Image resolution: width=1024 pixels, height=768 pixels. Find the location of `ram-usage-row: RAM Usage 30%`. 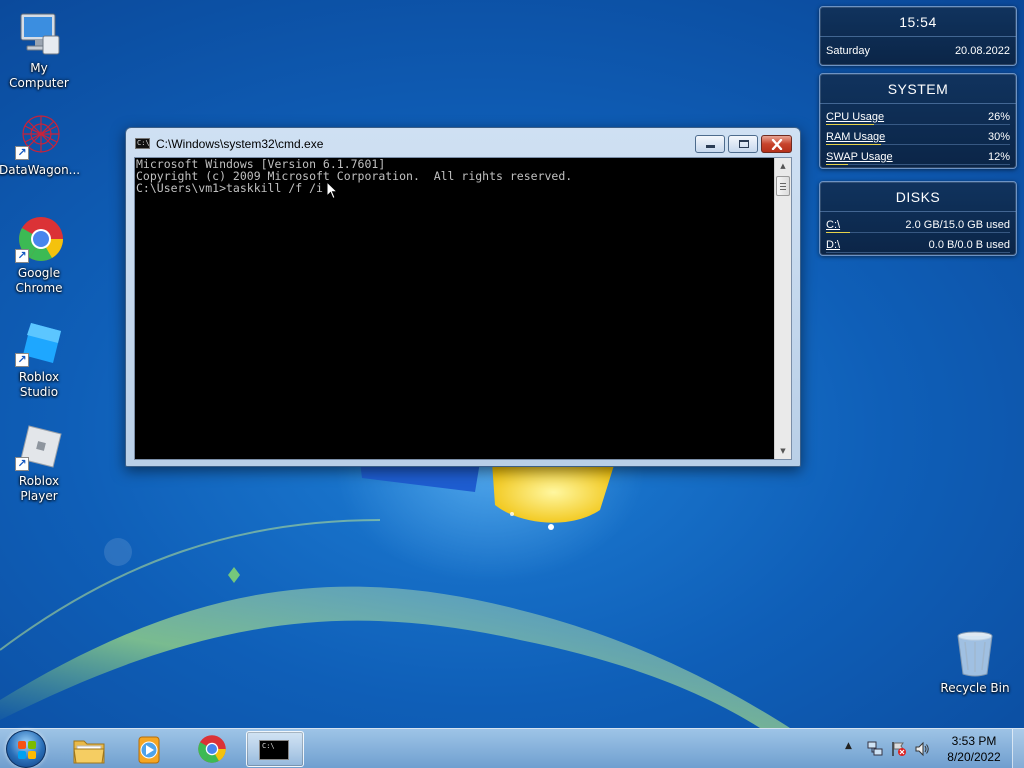

ram-usage-row: RAM Usage 30% is located at coordinates (918, 137).